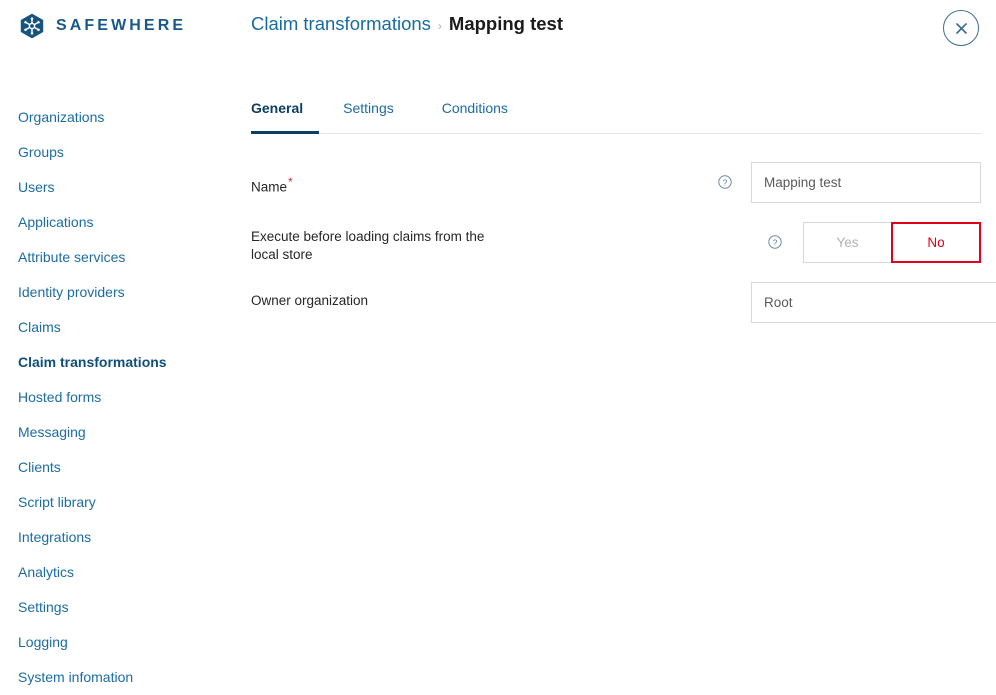 The height and width of the screenshot is (695, 996). What do you see at coordinates (866, 182) in the screenshot?
I see `name-input` at bounding box center [866, 182].